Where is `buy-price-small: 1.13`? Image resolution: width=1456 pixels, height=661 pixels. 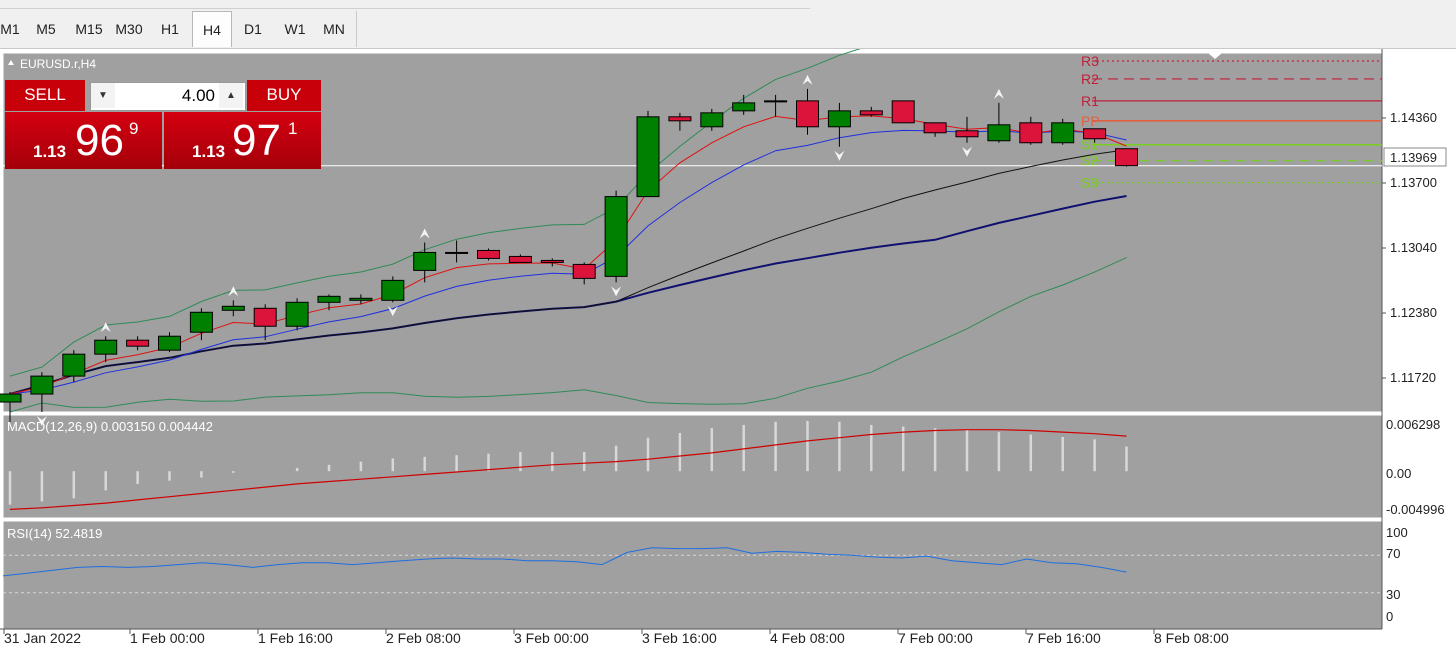 buy-price-small: 1.13 is located at coordinates (209, 151).